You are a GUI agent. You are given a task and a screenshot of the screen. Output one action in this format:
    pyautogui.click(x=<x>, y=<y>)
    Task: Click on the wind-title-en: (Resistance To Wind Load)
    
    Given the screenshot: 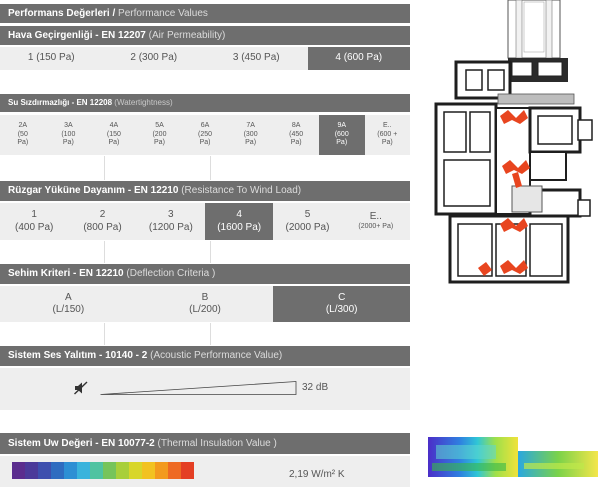 What is the action you would take?
    pyautogui.click(x=241, y=190)
    